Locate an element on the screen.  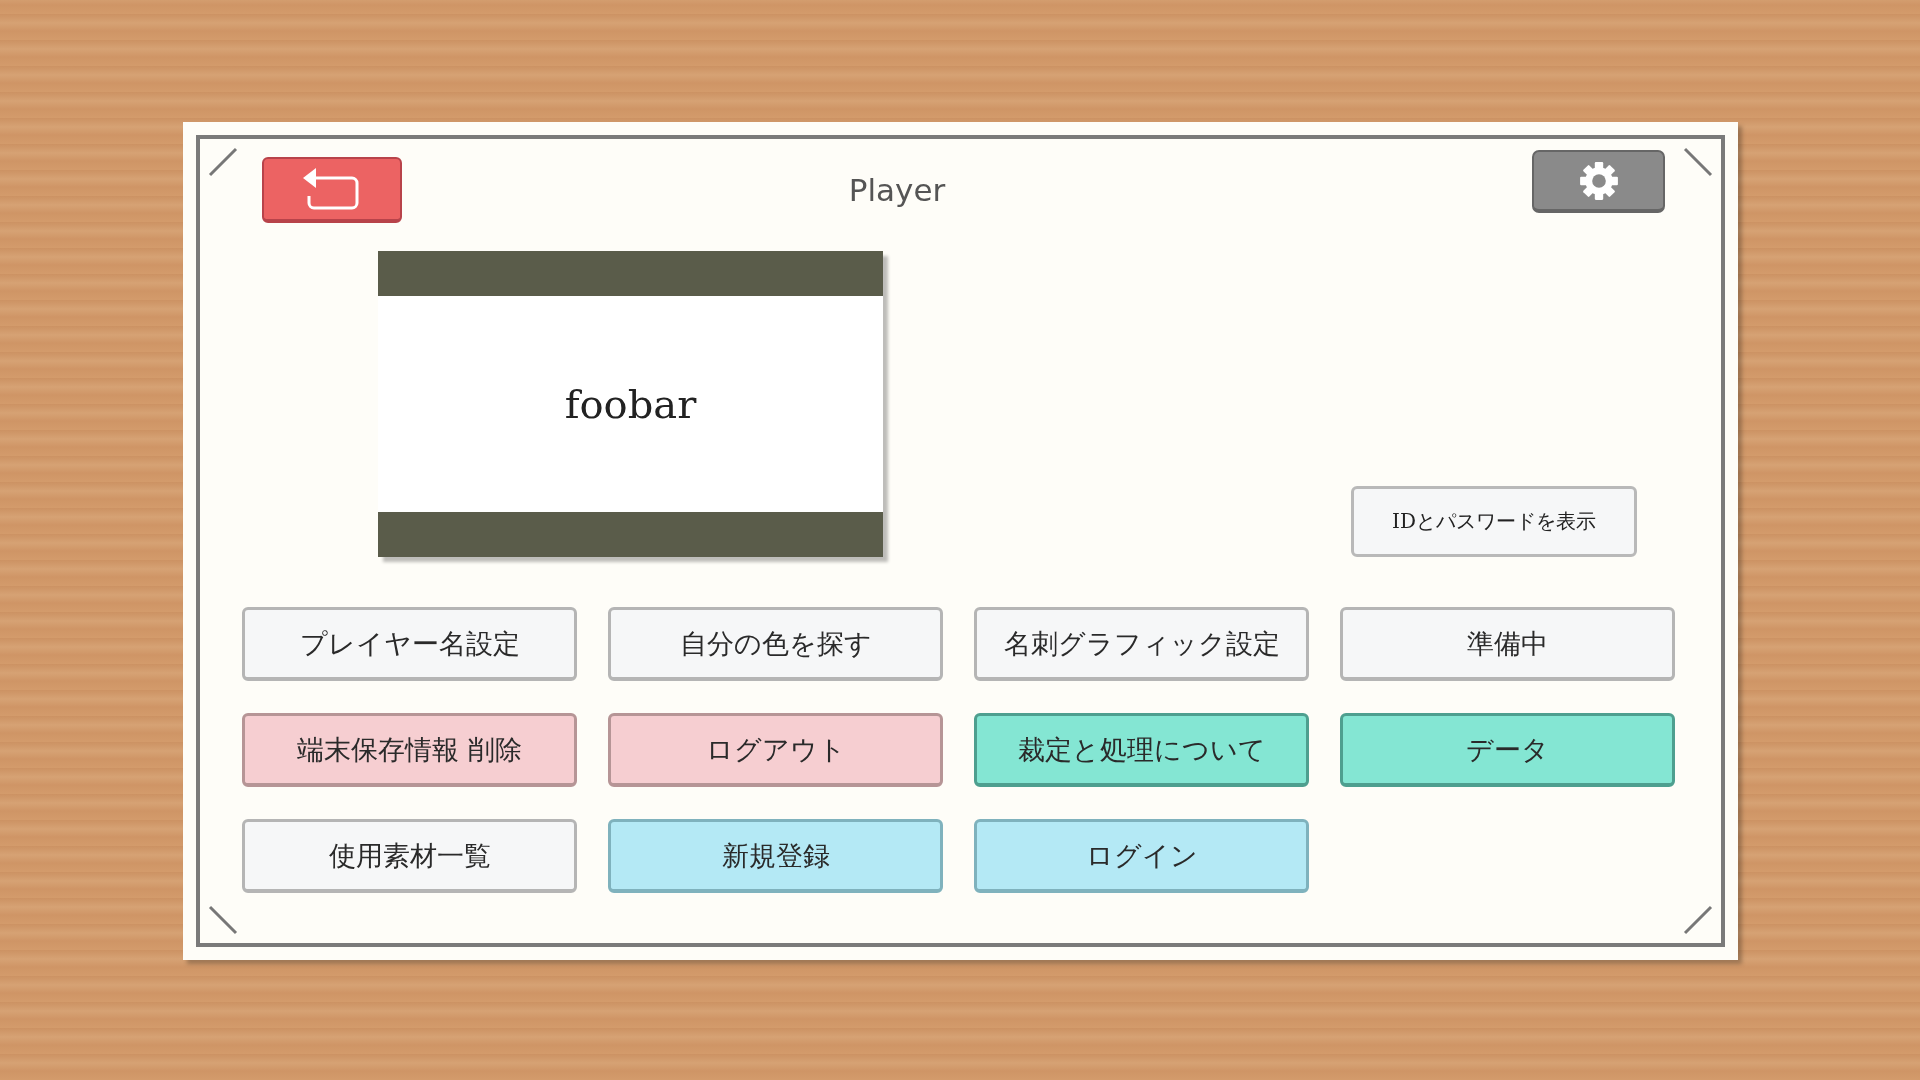
menu-button: 使用素材一覧 is located at coordinates (409, 856).